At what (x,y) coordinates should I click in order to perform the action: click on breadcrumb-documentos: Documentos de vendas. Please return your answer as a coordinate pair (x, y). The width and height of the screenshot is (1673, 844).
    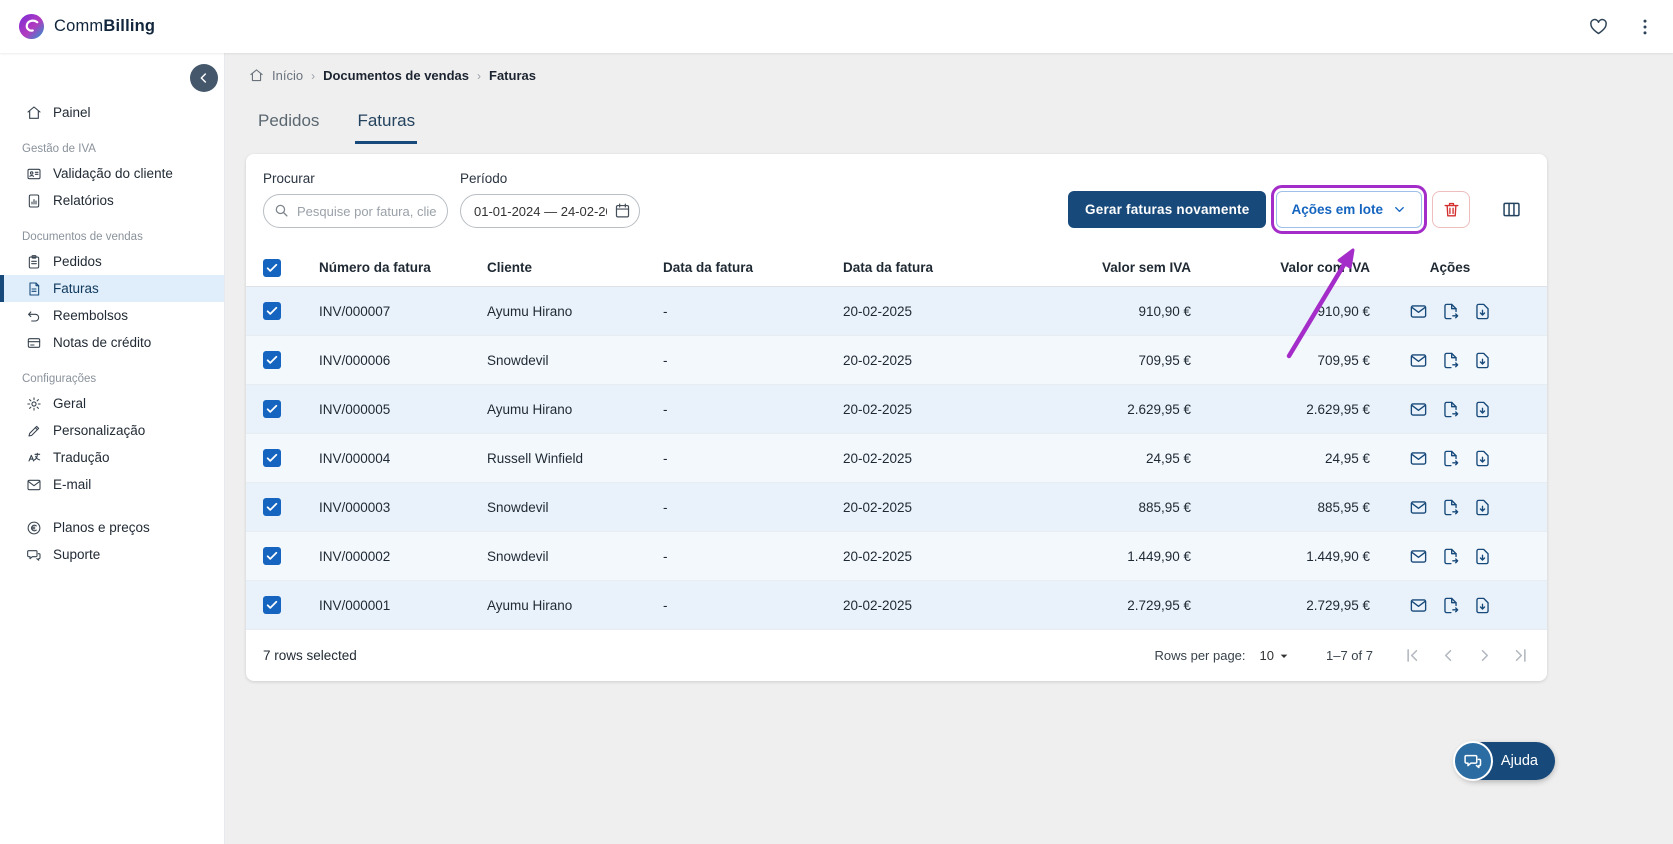
    Looking at the image, I should click on (396, 75).